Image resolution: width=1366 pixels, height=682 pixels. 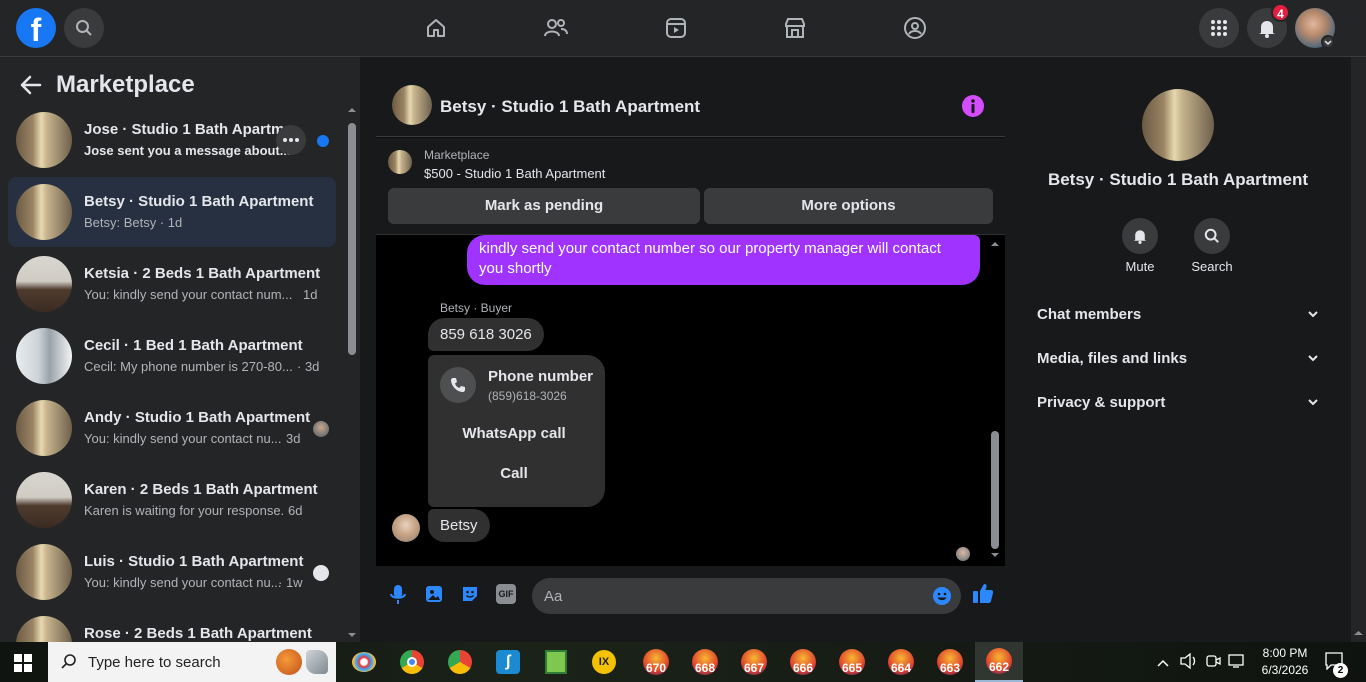 I want to click on taskbar-app-668: 668, so click(x=705, y=662).